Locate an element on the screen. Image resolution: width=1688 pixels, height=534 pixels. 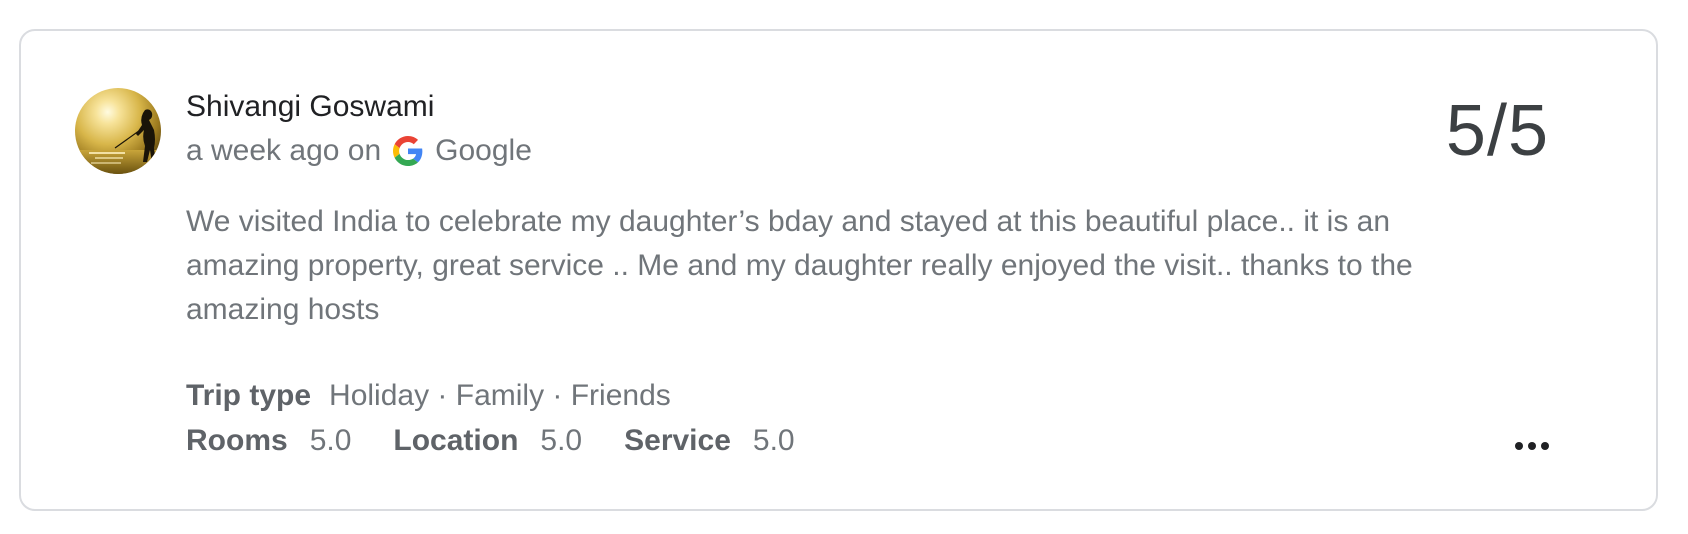
score-label: Location is located at coordinates (456, 440).